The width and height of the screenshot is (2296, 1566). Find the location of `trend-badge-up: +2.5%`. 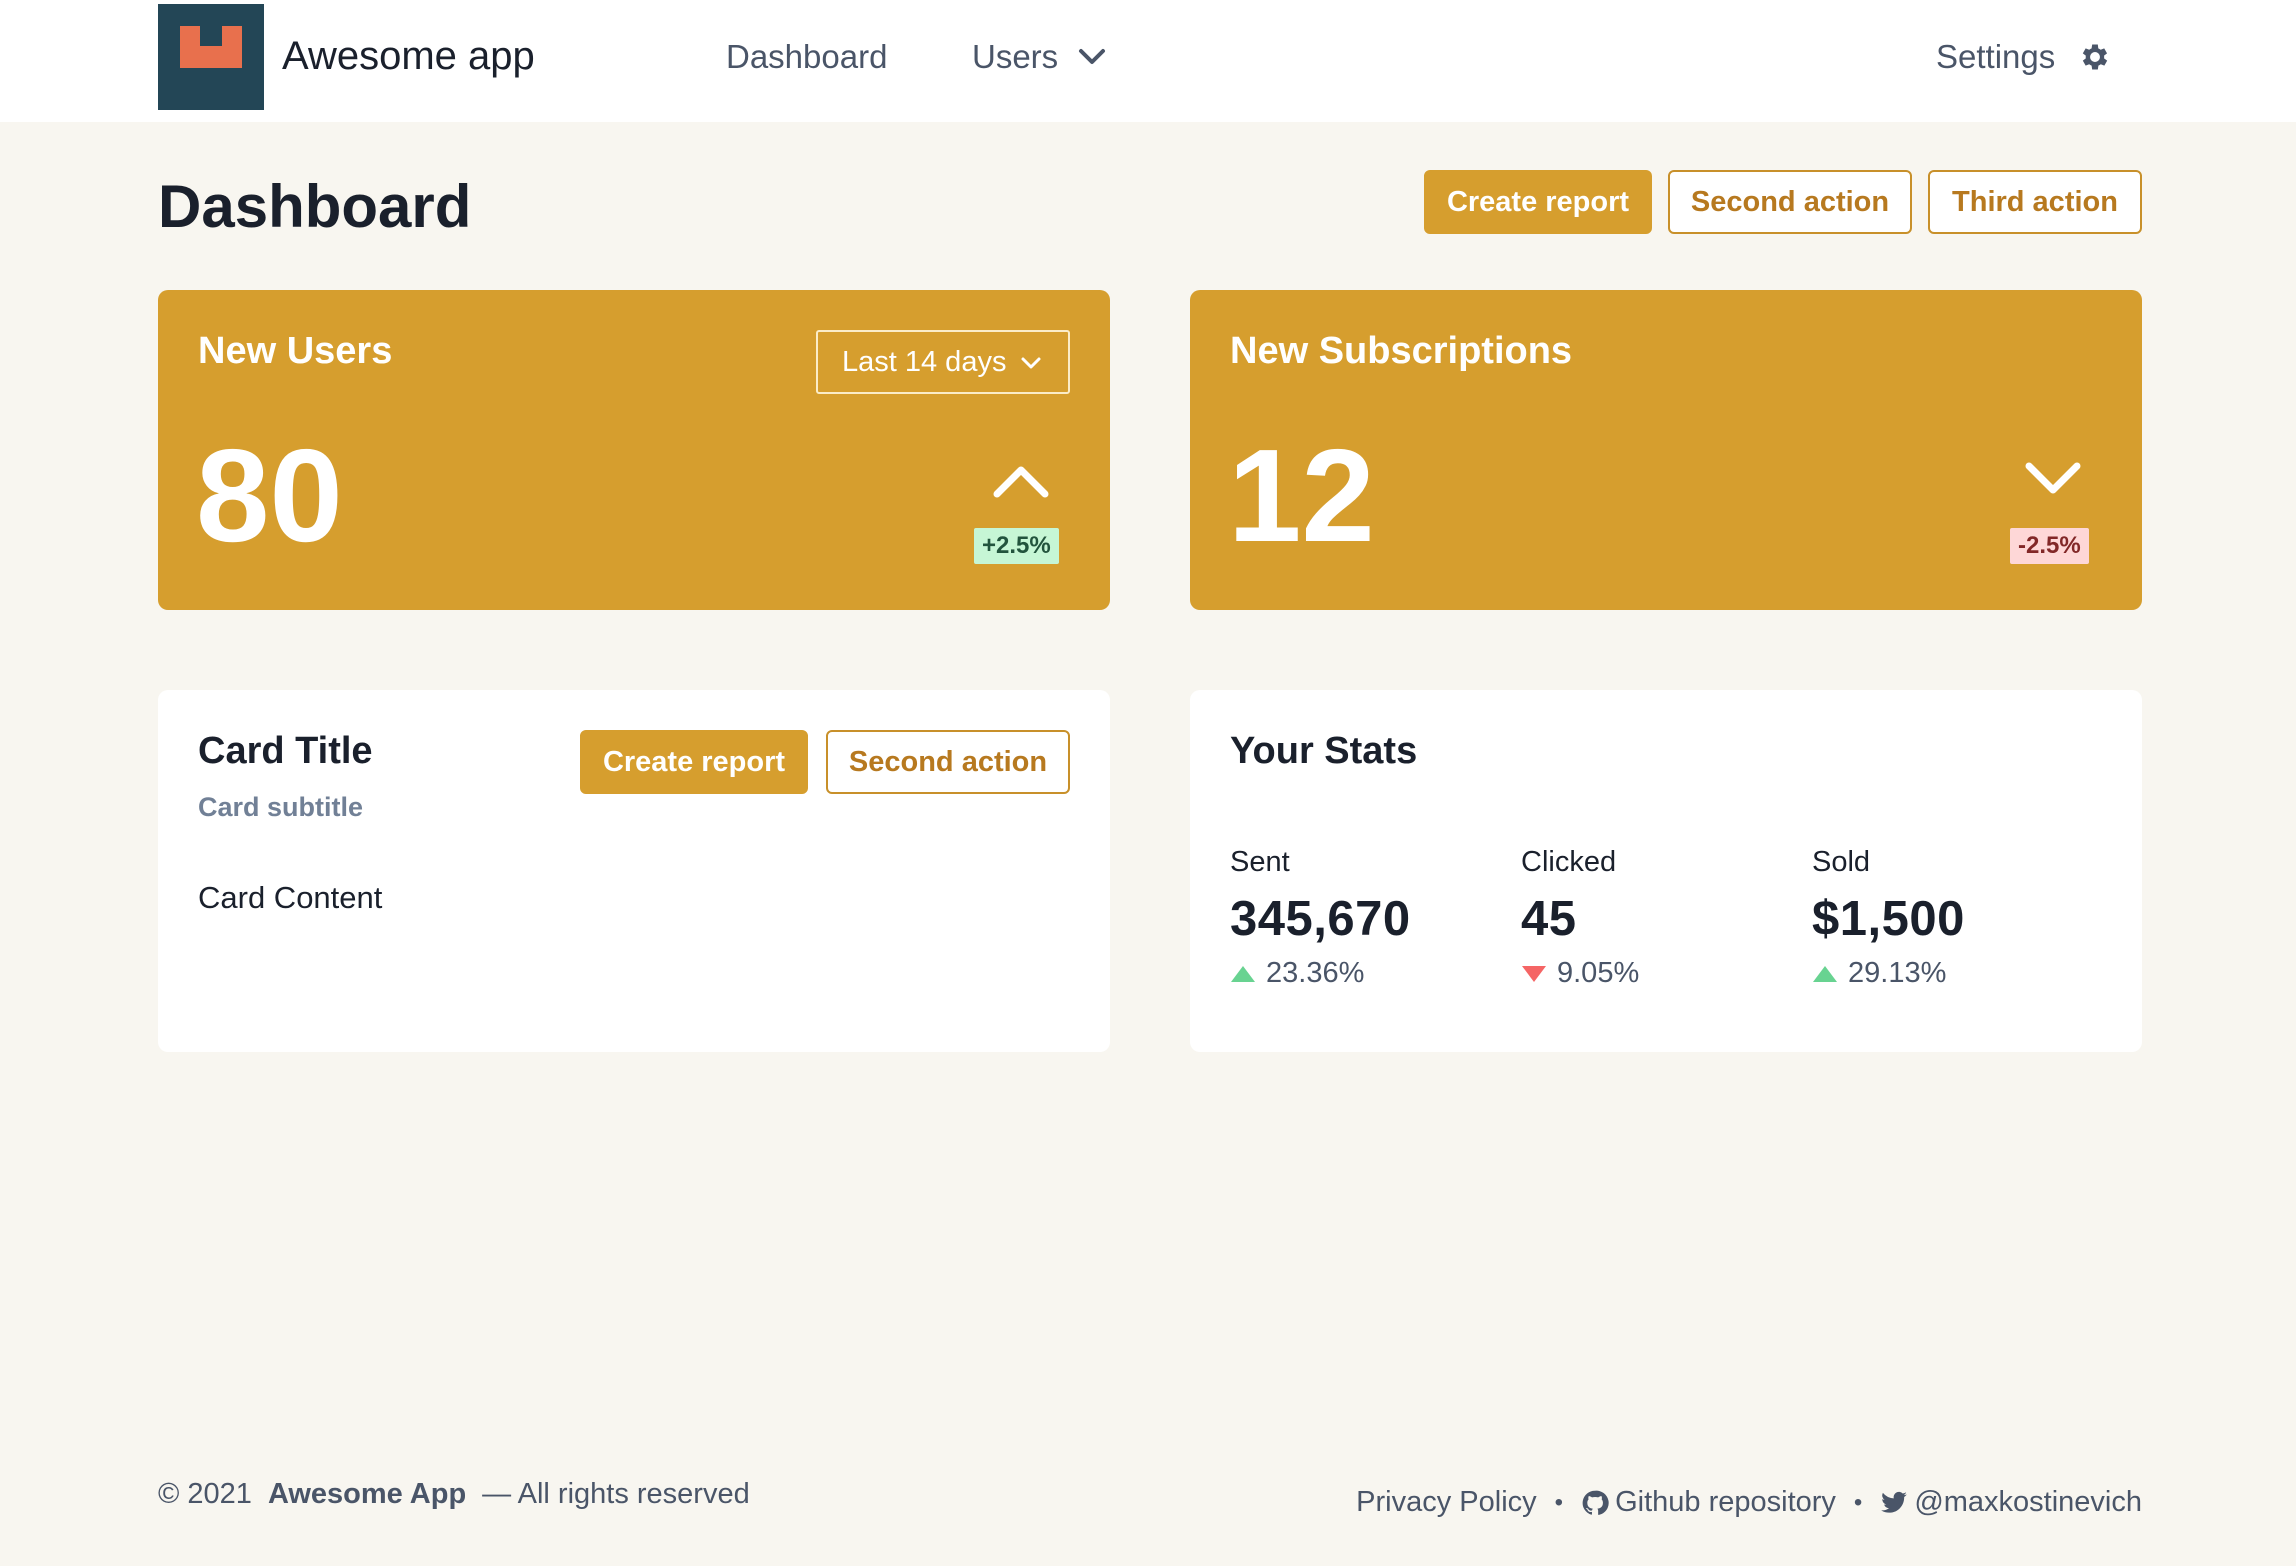

trend-badge-up: +2.5% is located at coordinates (1016, 546).